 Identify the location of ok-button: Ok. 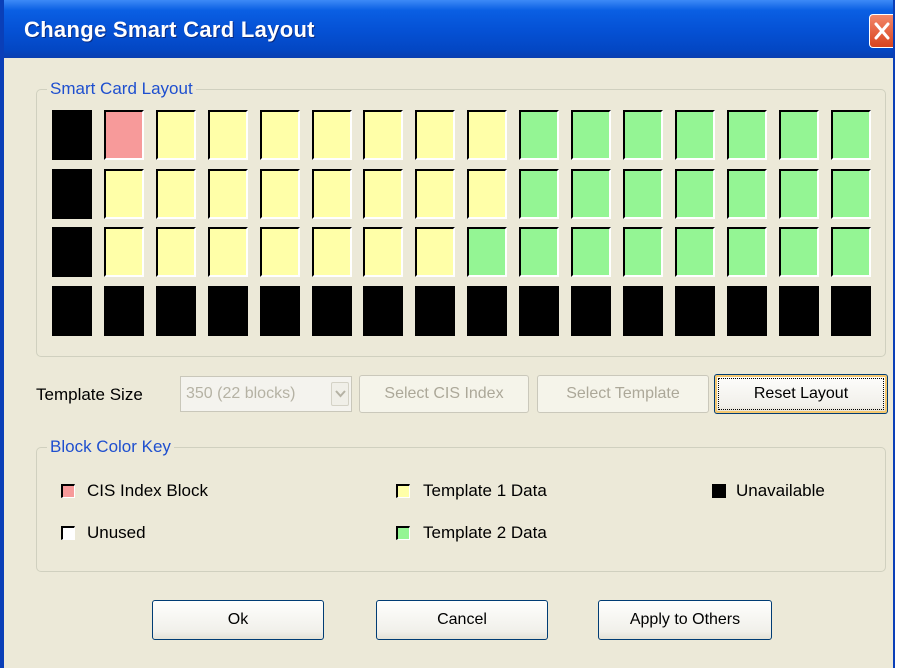
(238, 620).